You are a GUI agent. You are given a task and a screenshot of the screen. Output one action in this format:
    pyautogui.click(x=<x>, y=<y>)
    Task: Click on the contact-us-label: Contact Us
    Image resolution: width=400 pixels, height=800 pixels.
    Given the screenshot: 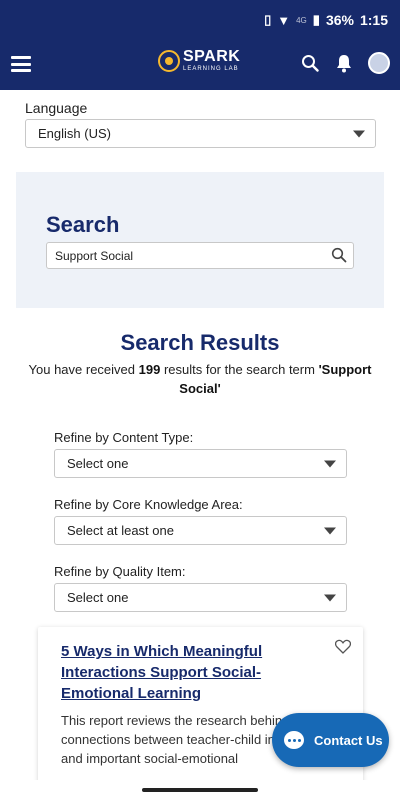 What is the action you would take?
    pyautogui.click(x=348, y=740)
    